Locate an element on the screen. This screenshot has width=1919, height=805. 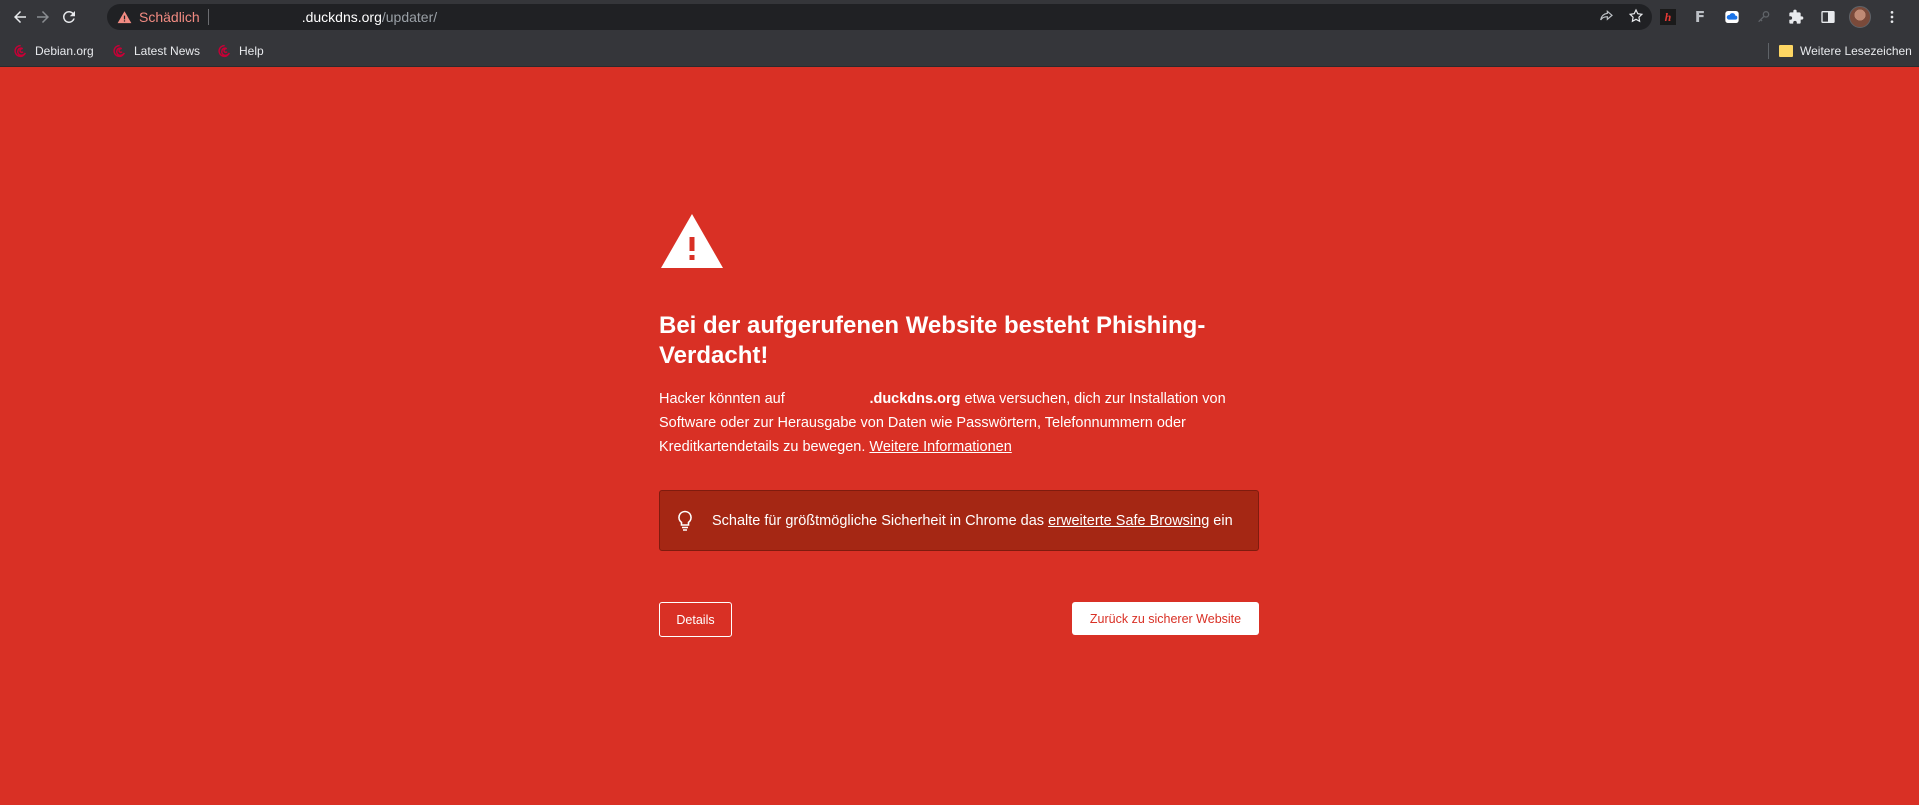
description-prefix: Hacker könnten auf is located at coordinates (724, 399).